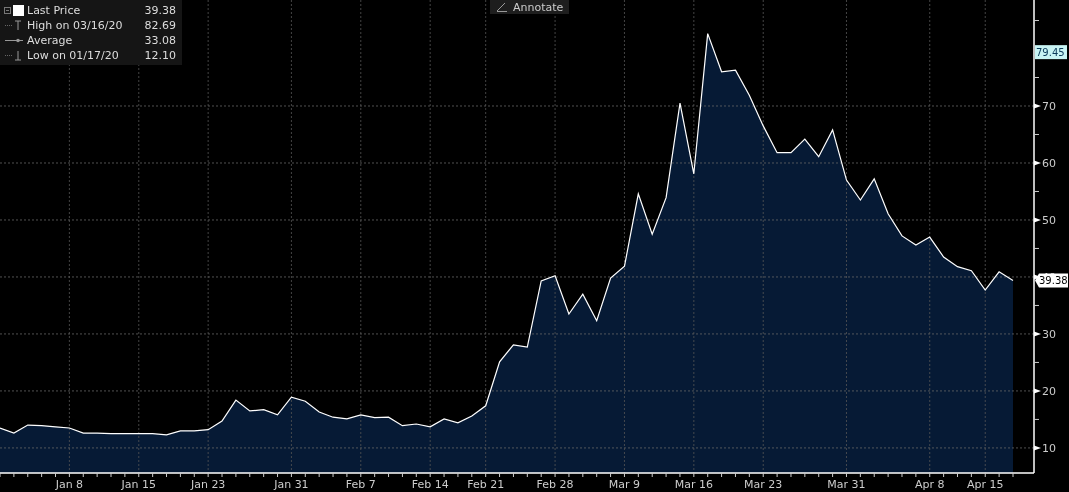  Describe the element at coordinates (73, 55) in the screenshot. I see `legend-label: Low on 01/17/20` at that location.